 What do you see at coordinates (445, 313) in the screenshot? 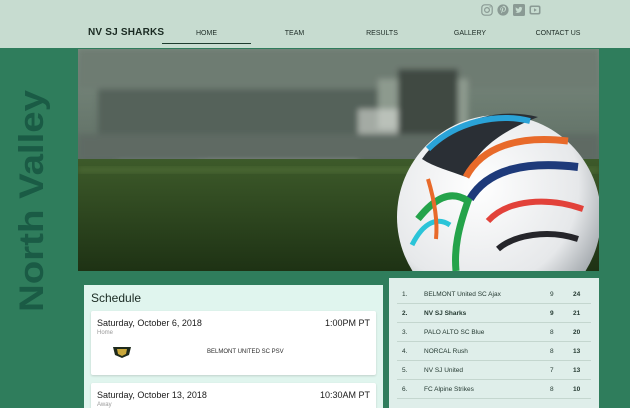
I see `team-name: NV SJ Sharks` at bounding box center [445, 313].